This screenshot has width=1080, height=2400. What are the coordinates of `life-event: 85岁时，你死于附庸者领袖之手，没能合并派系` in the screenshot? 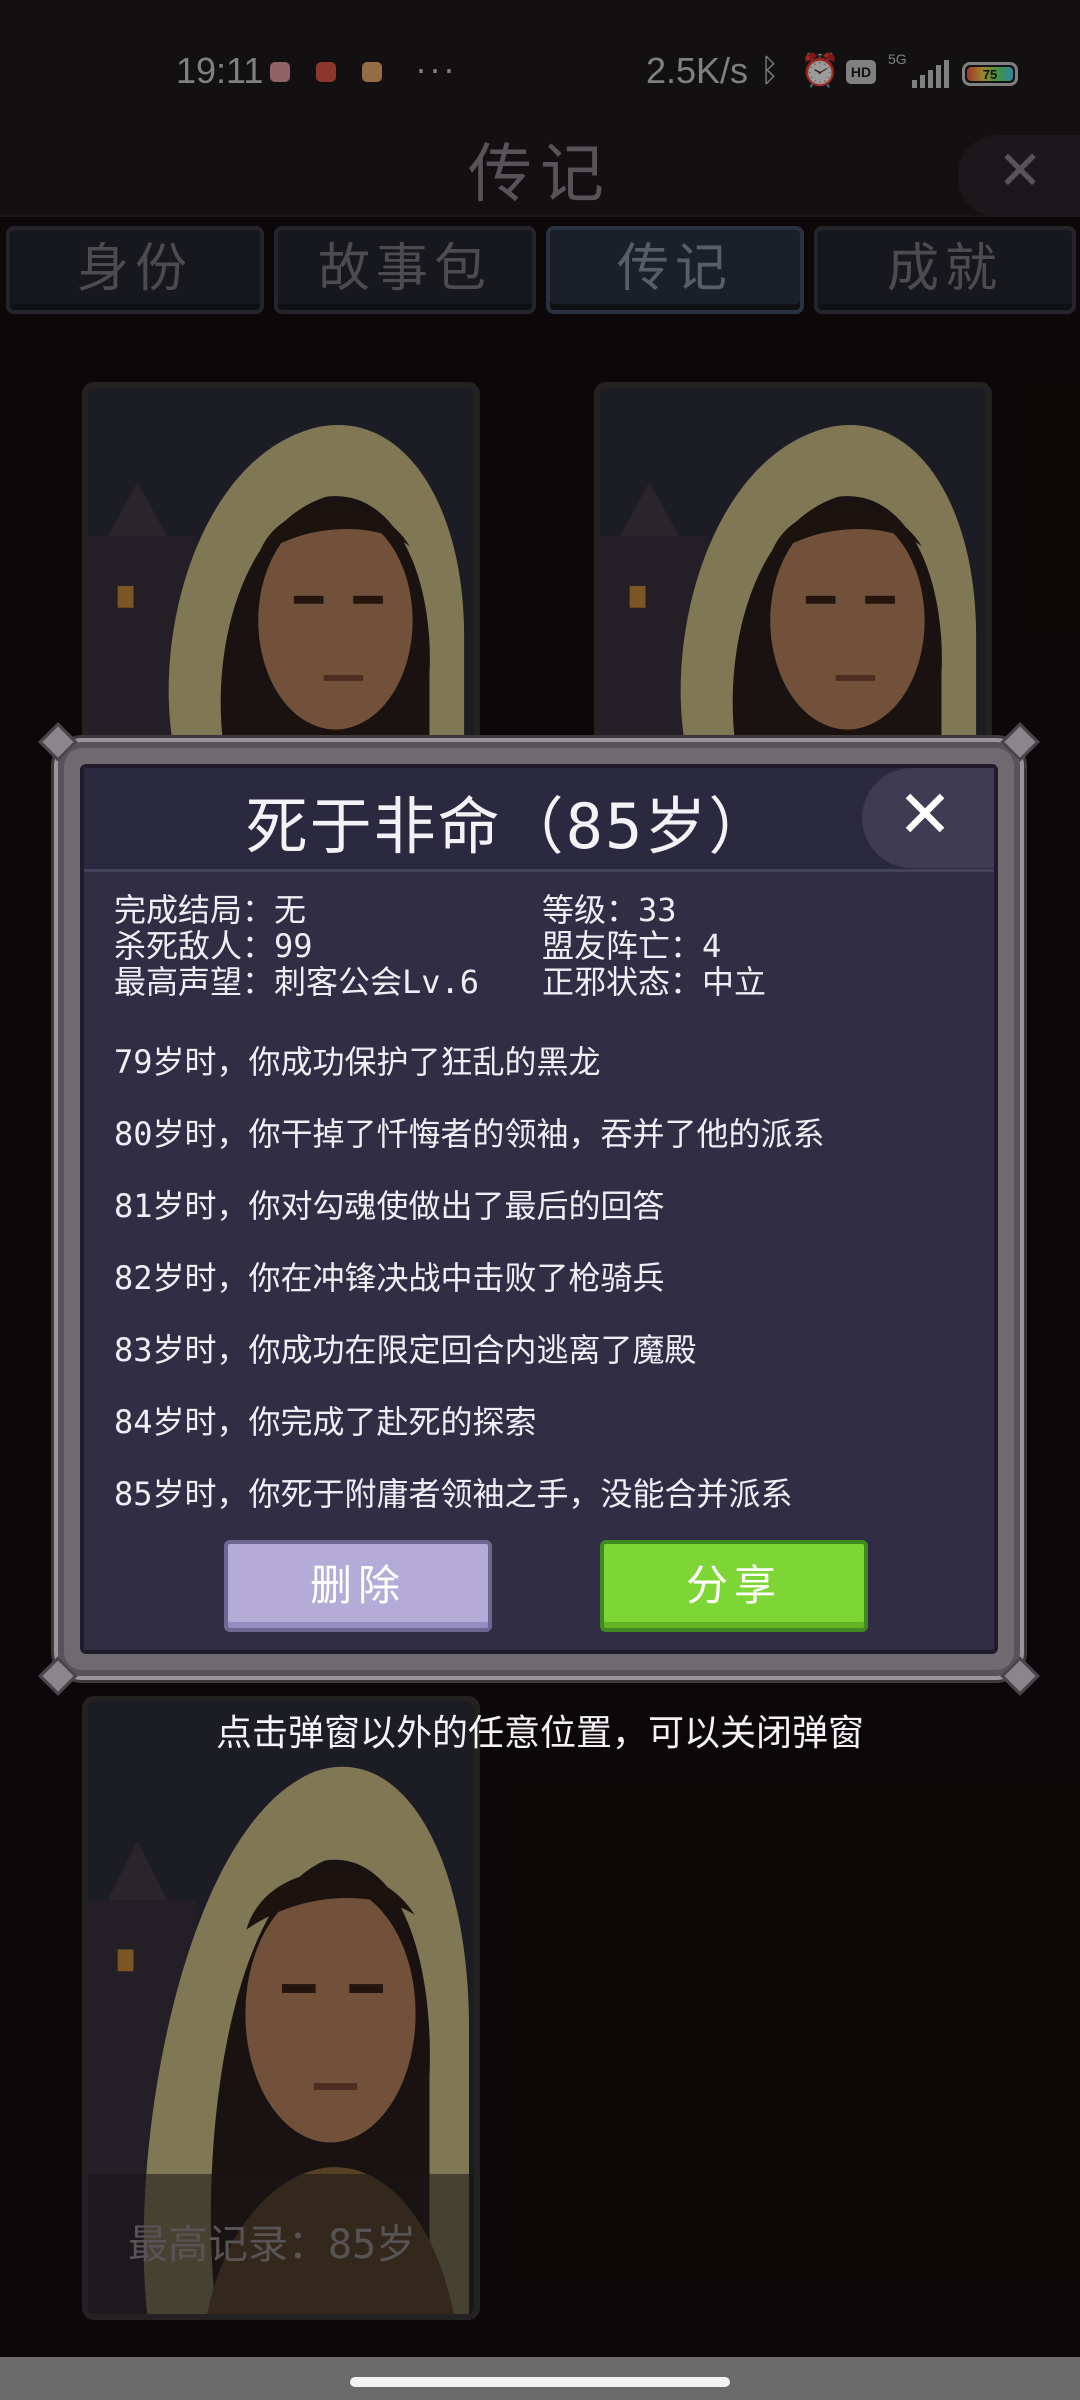 It's located at (453, 1494).